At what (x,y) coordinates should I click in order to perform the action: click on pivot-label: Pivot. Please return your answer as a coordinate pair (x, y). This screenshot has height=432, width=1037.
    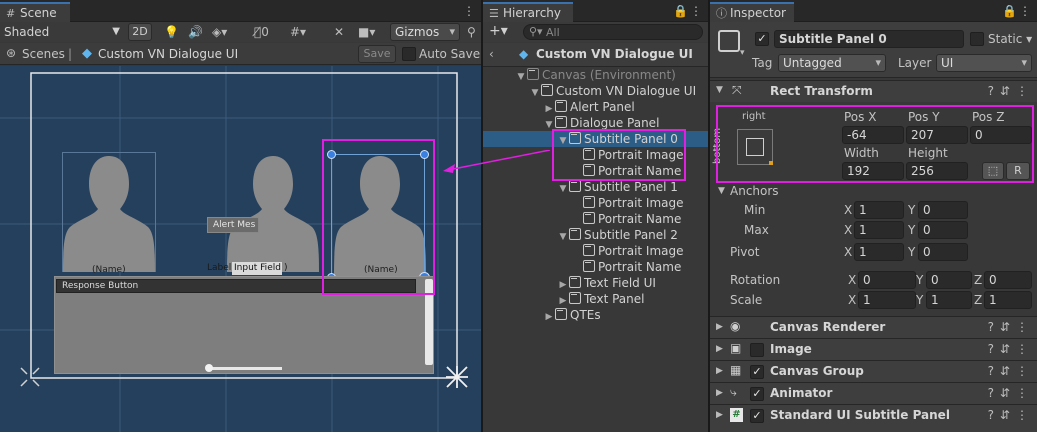
    Looking at the image, I should click on (745, 252).